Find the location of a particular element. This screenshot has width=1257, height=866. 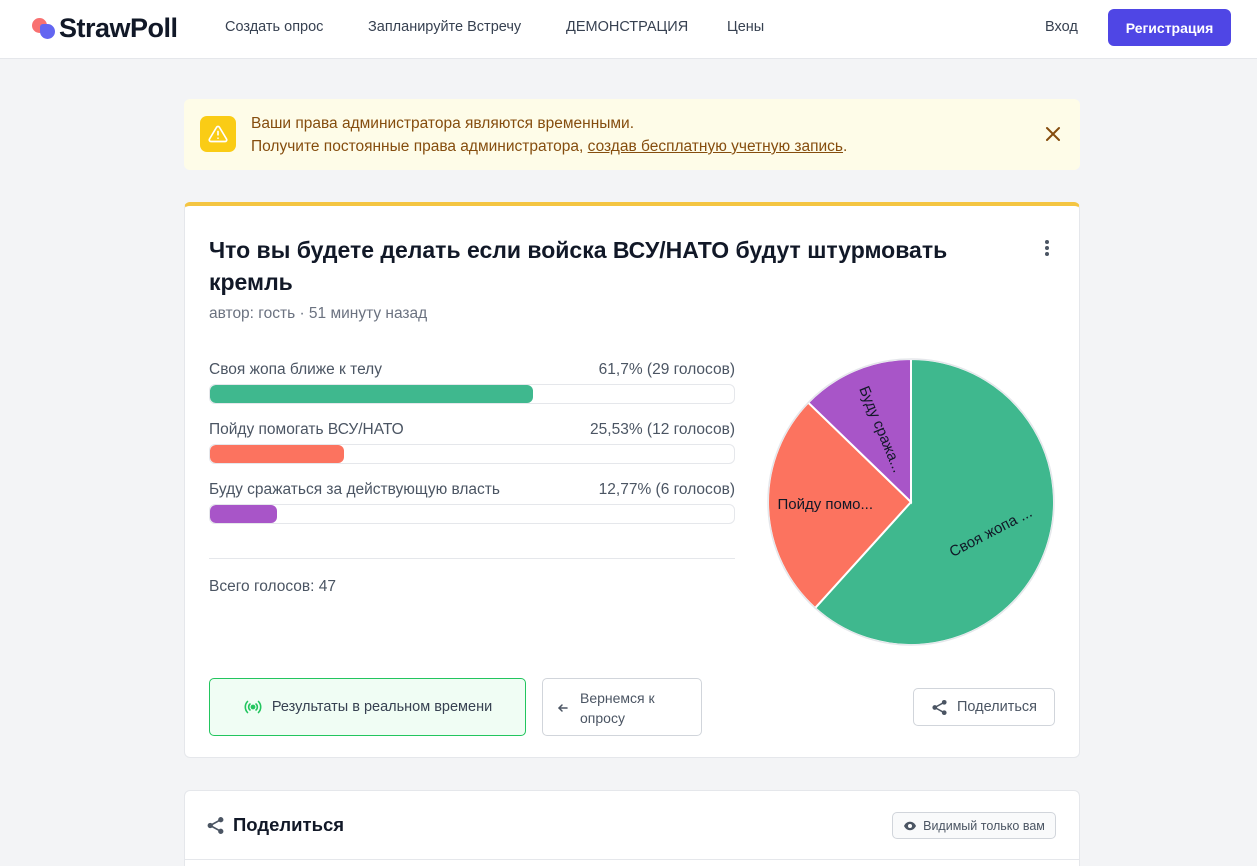

option-label: Буду сражаться за действующую власть is located at coordinates (354, 489).